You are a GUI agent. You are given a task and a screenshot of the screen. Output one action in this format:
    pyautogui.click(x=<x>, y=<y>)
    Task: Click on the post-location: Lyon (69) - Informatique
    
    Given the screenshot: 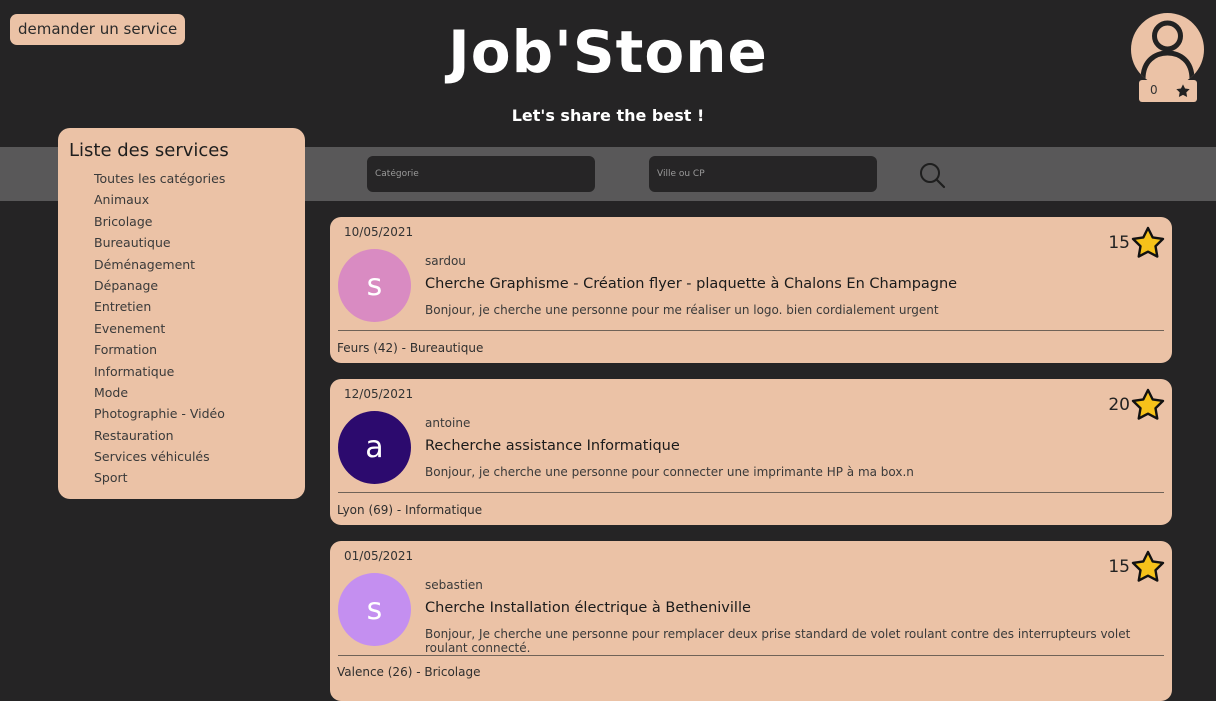 What is the action you would take?
    pyautogui.click(x=410, y=510)
    